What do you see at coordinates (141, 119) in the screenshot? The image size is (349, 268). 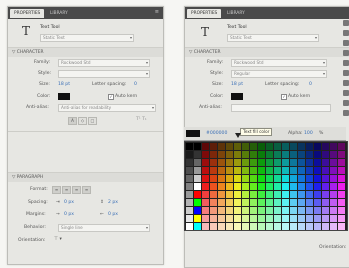 I see `superscript-subscript-icon: T¹ T₁` at bounding box center [141, 119].